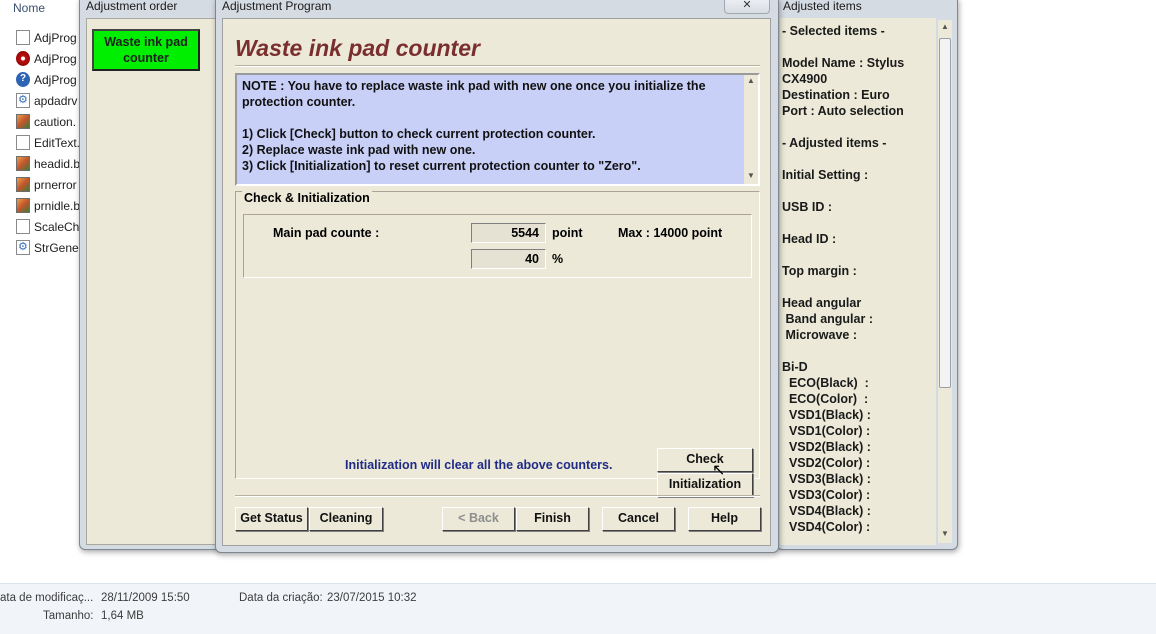 This screenshot has height=634, width=1156. I want to click on help-button: Help, so click(724, 519).